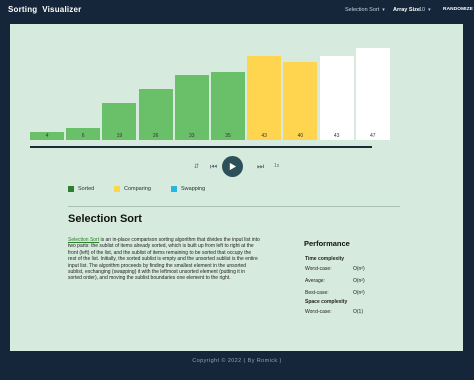  Describe the element at coordinates (192, 136) in the screenshot. I see `bar-value-label: 33` at that location.